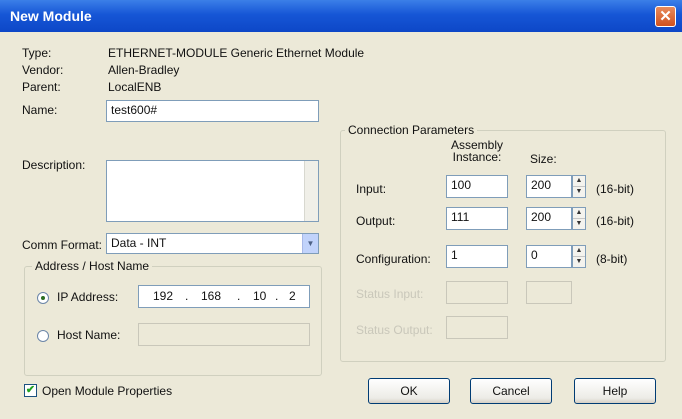  Describe the element at coordinates (511, 391) in the screenshot. I see `cancel-button: Cancel` at that location.